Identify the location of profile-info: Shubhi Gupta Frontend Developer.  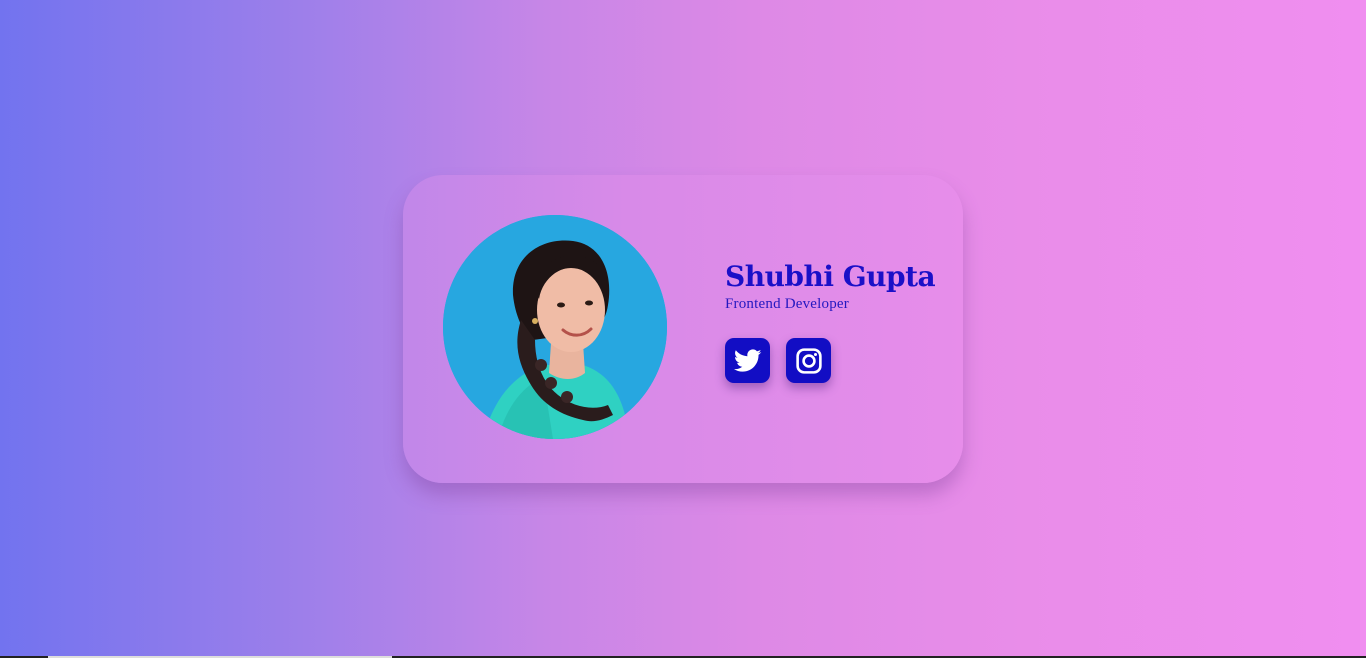
(830, 286).